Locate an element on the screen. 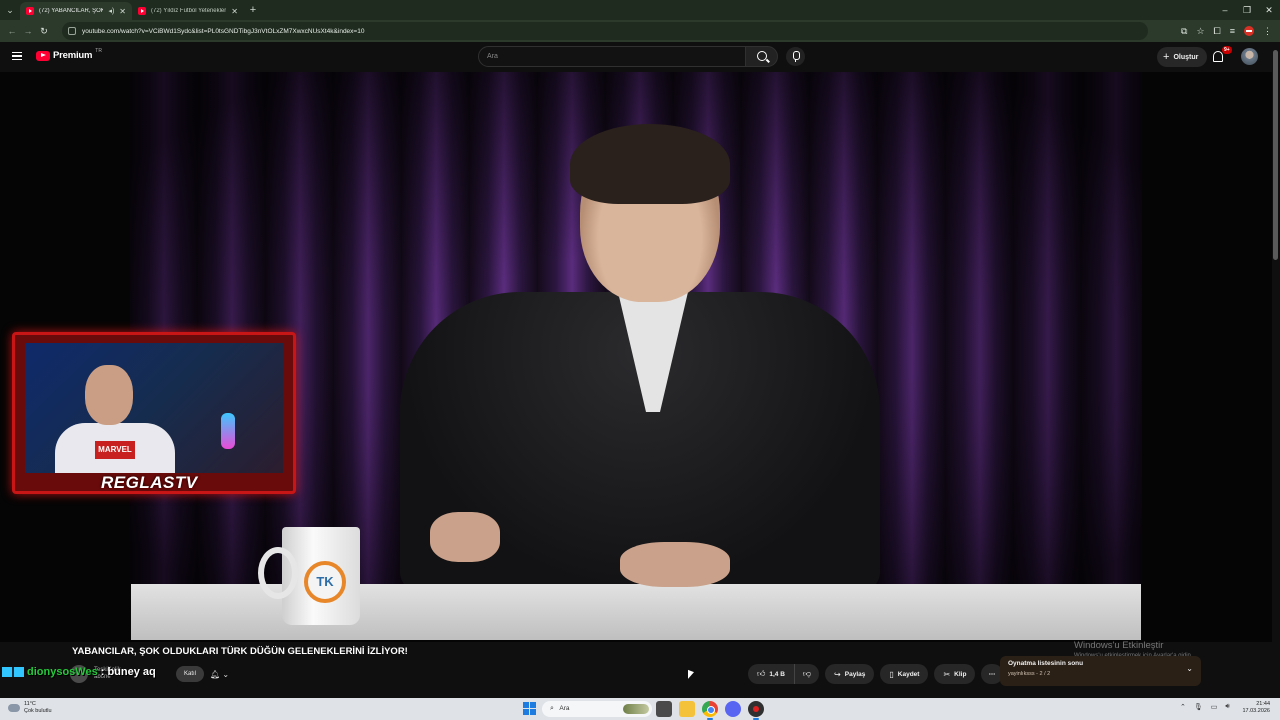  tab-youtube-2: (72) Yıldız Futbol Yeteneklerini ✕ is located at coordinates (188, 11).